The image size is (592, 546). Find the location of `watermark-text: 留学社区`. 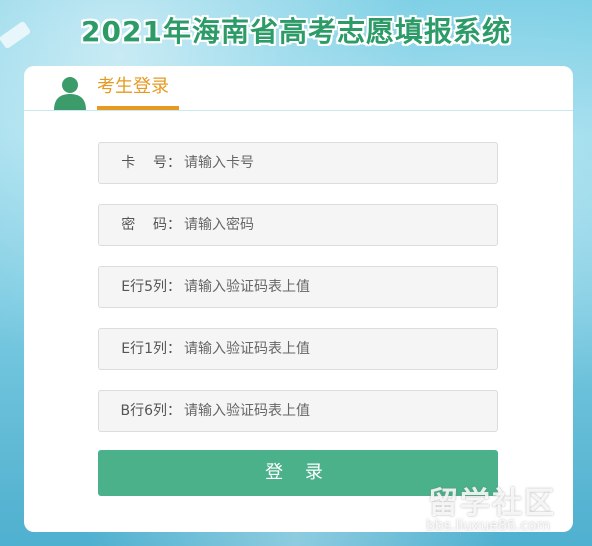

watermark-text: 留学社区 is located at coordinates (492, 503).